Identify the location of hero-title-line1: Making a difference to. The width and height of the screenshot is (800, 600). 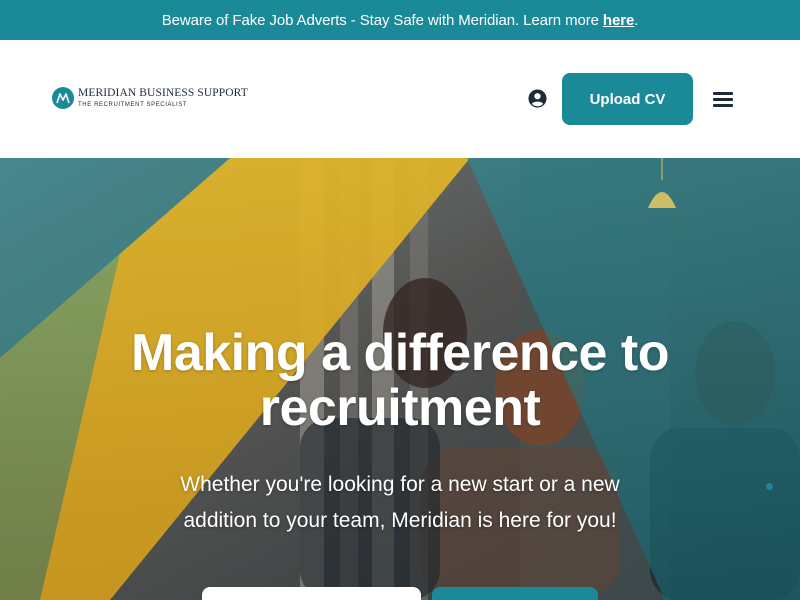
(400, 353).